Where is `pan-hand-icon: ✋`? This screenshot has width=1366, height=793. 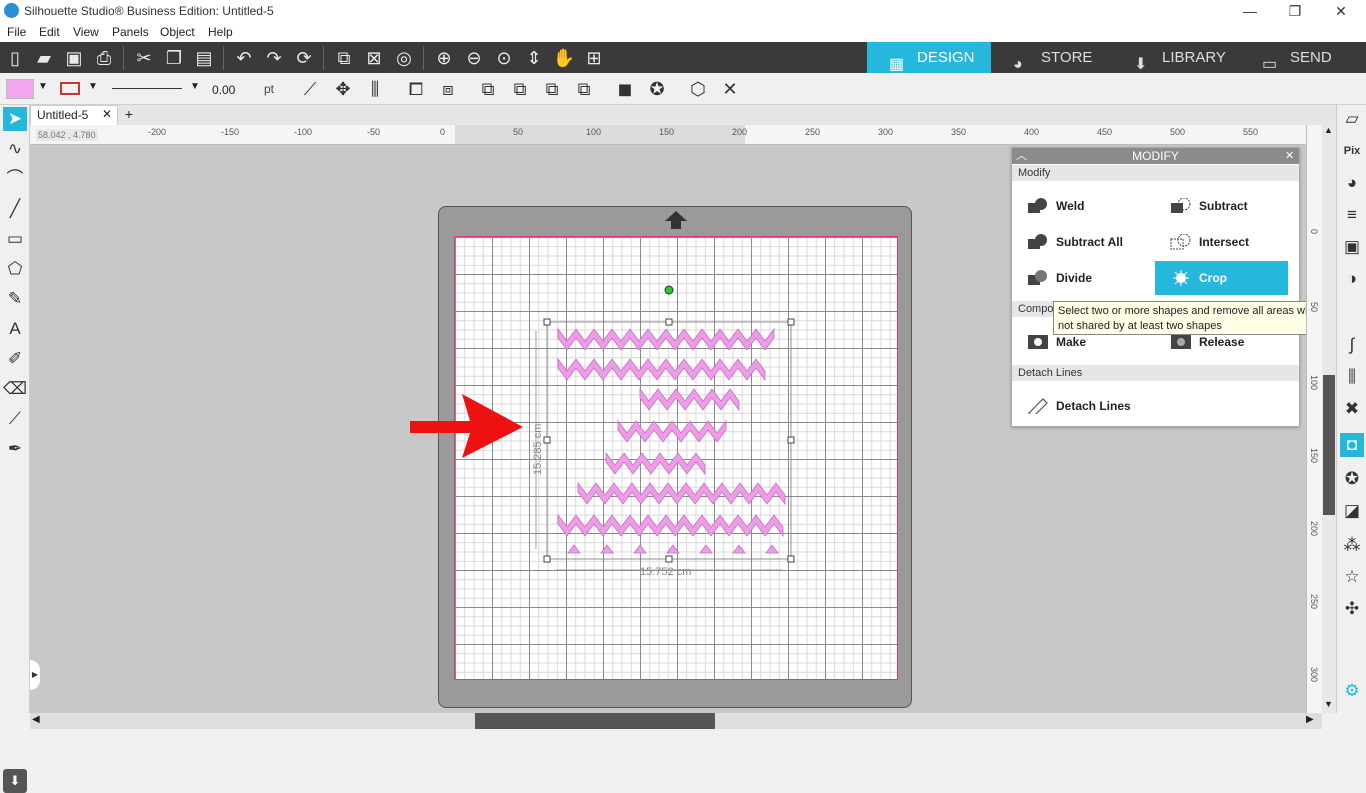
pan-hand-icon: ✋ is located at coordinates (564, 58).